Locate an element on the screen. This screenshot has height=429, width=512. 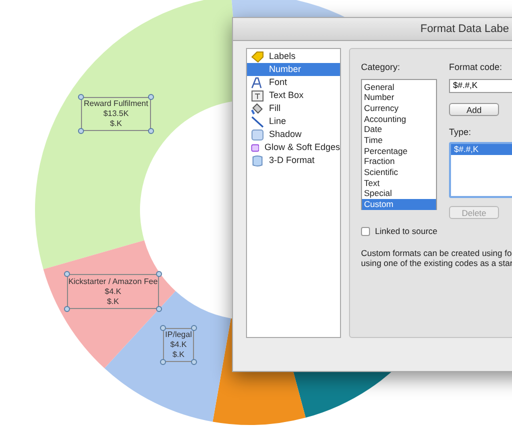
category-item: General is located at coordinates (399, 87).